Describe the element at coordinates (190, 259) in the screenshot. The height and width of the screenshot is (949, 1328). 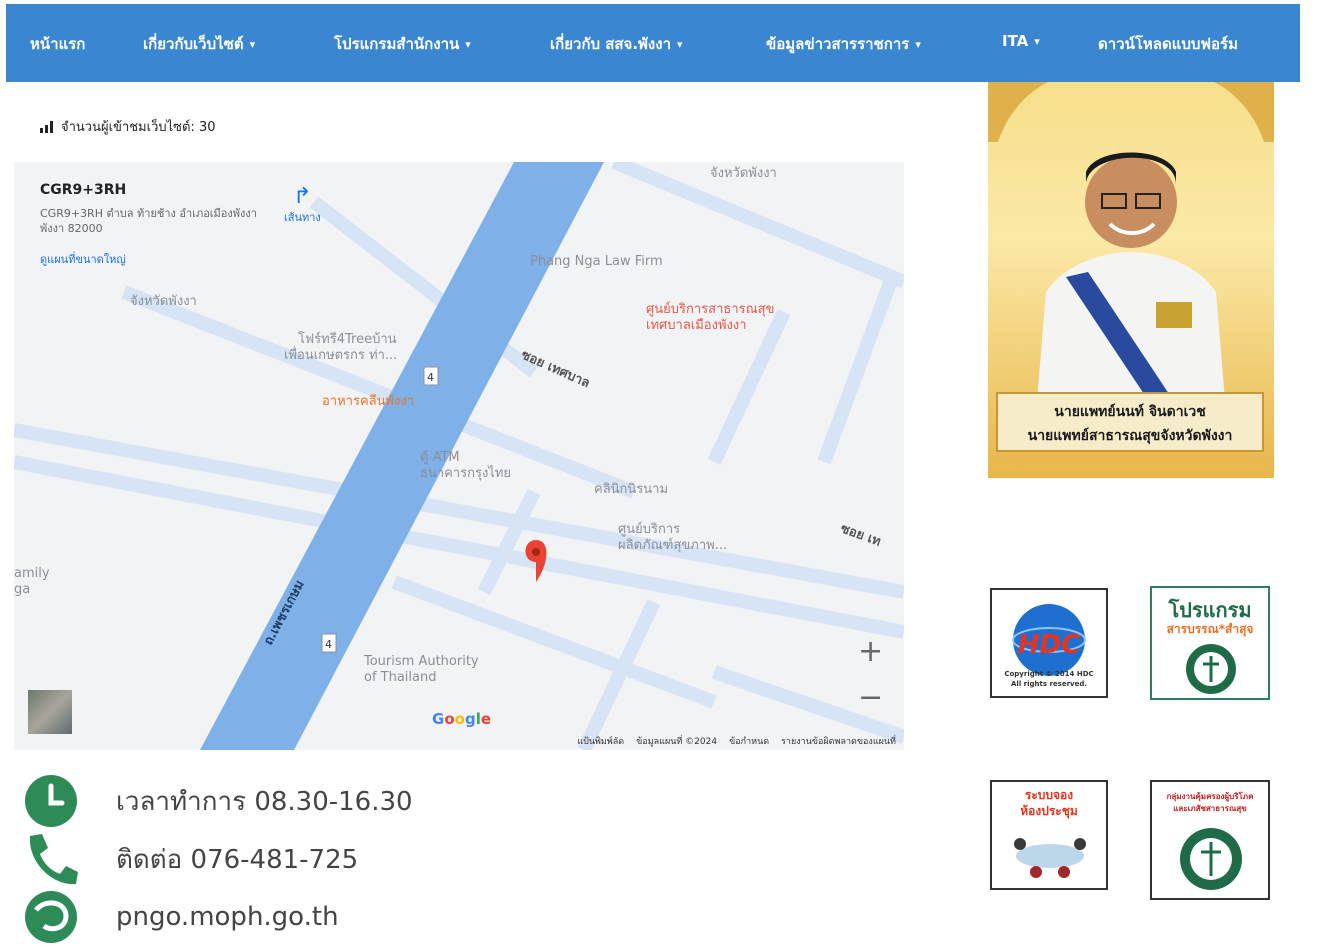
I see `view-larger-map-link: ดูแผนที่ขนาดใหญ่` at that location.